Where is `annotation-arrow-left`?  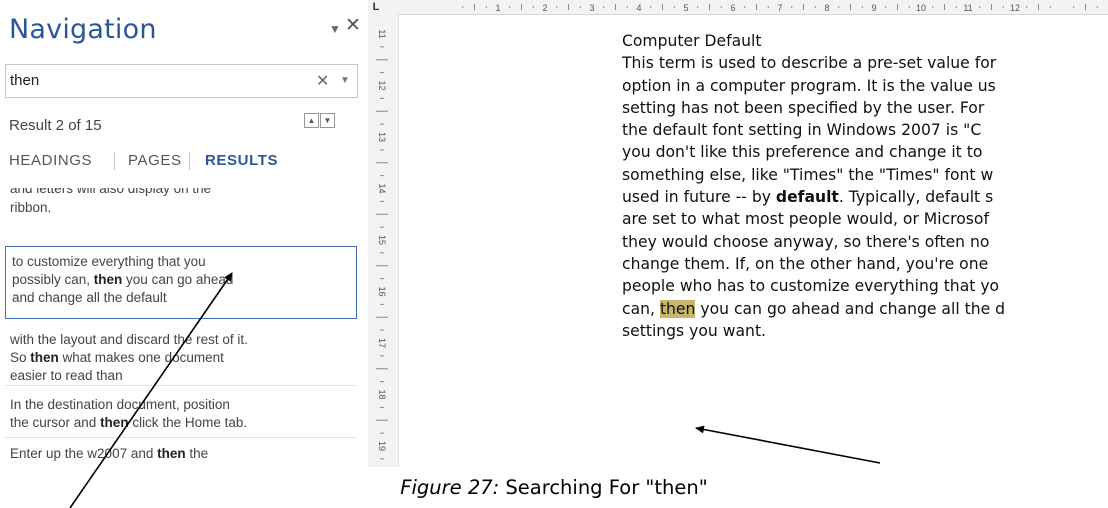 annotation-arrow-left is located at coordinates (151, 390).